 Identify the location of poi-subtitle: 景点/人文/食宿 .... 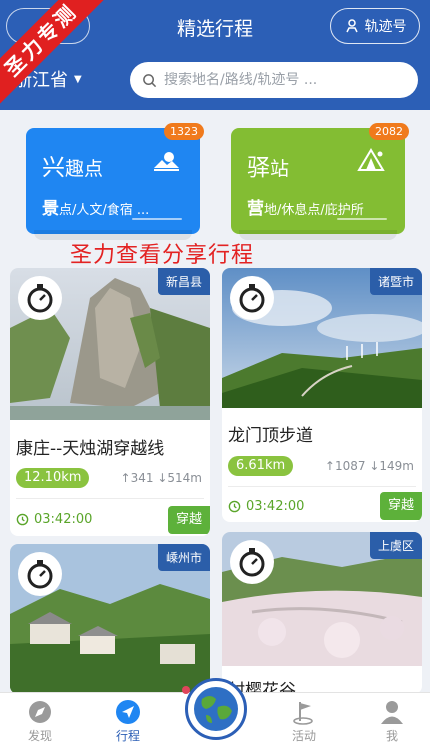
(95, 206).